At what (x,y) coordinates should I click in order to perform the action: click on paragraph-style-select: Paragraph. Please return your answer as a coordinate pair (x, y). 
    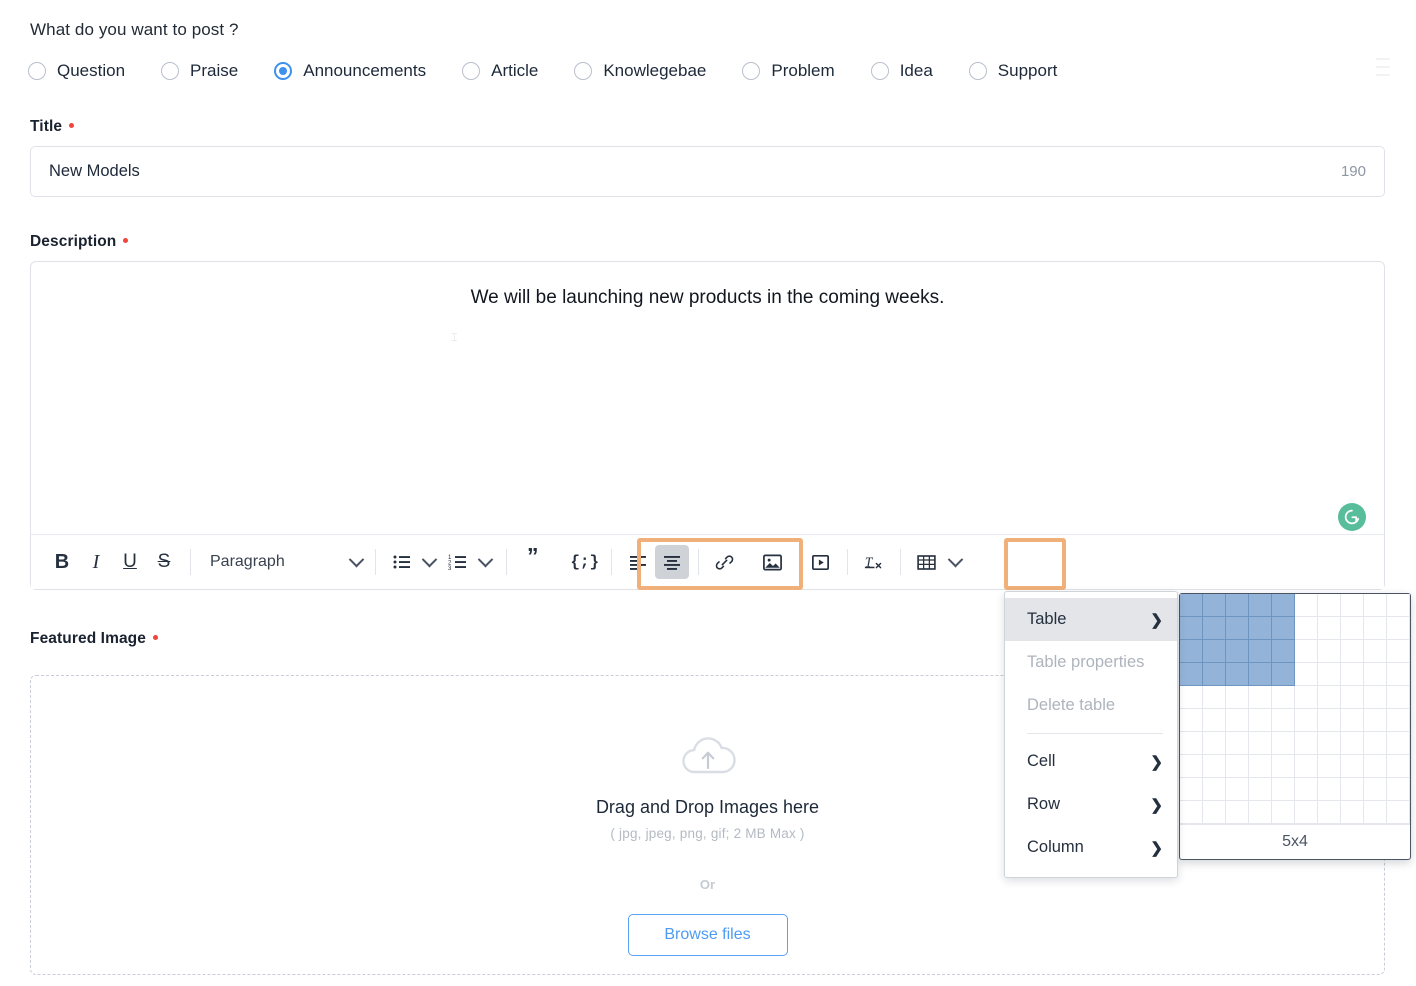
    Looking at the image, I should click on (283, 561).